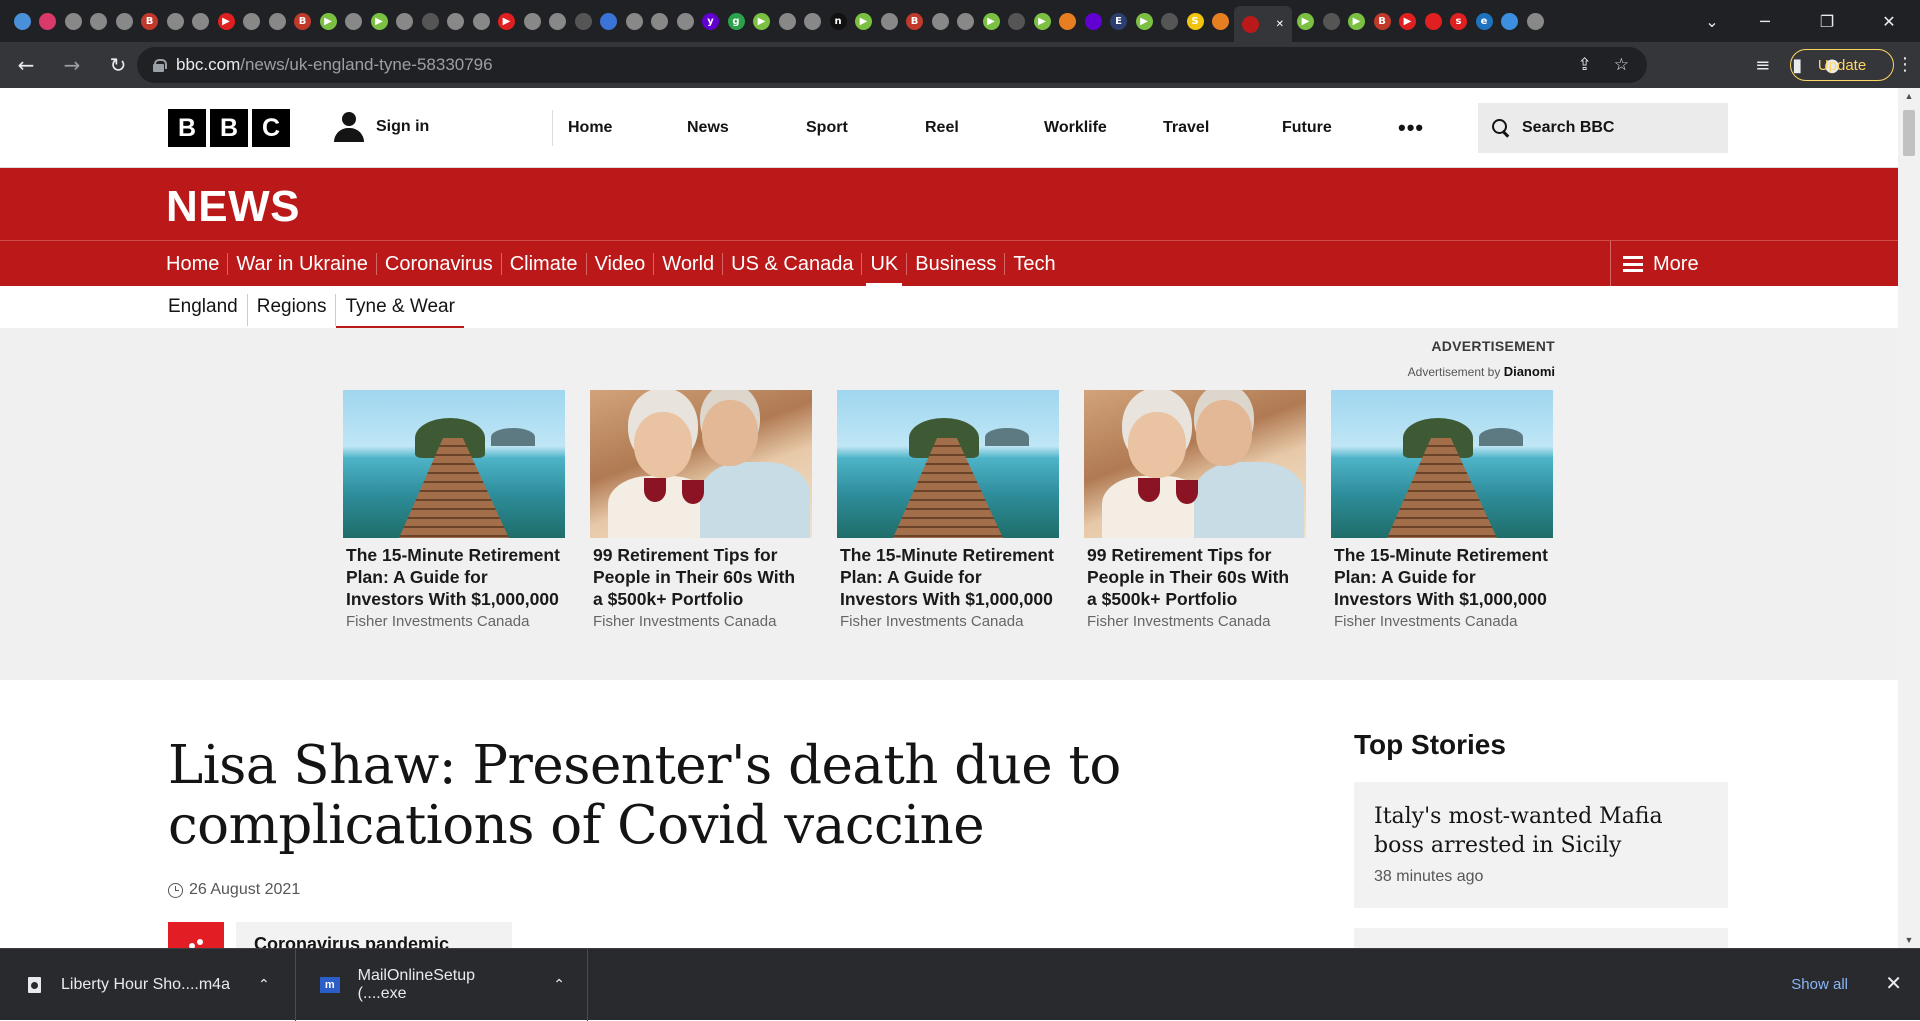 The image size is (1920, 1021). Describe the element at coordinates (1762, 65) in the screenshot. I see `media-control-icon: ≡` at that location.